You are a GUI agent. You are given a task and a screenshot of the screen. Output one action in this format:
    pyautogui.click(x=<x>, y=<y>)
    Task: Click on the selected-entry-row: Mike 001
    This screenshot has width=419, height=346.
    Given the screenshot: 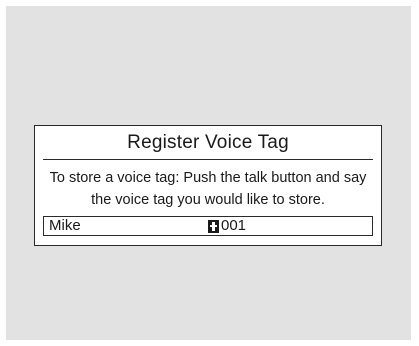 What is the action you would take?
    pyautogui.click(x=208, y=226)
    